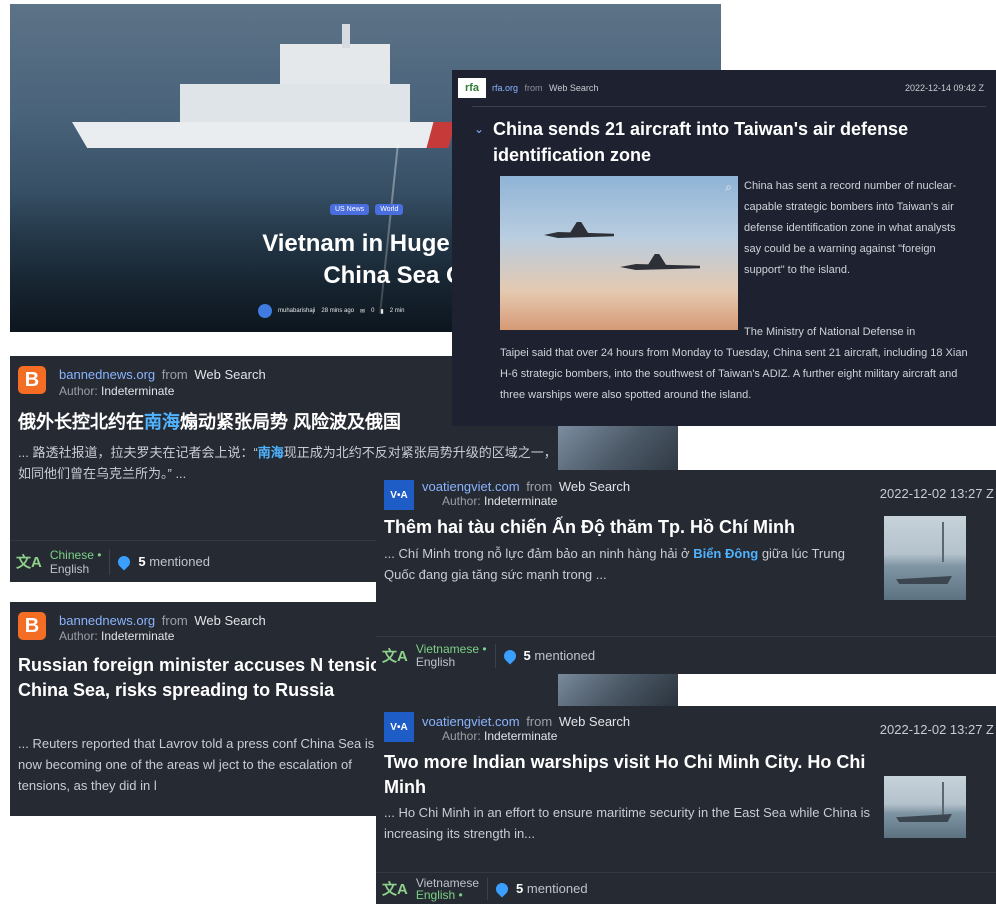  Describe the element at coordinates (296, 311) in the screenshot. I see `hero-author: muhabarishaji` at that location.